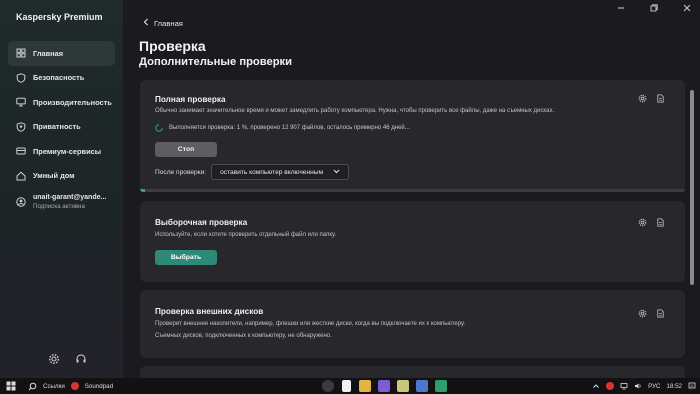  I want to click on spinner-icon, so click(159, 128).